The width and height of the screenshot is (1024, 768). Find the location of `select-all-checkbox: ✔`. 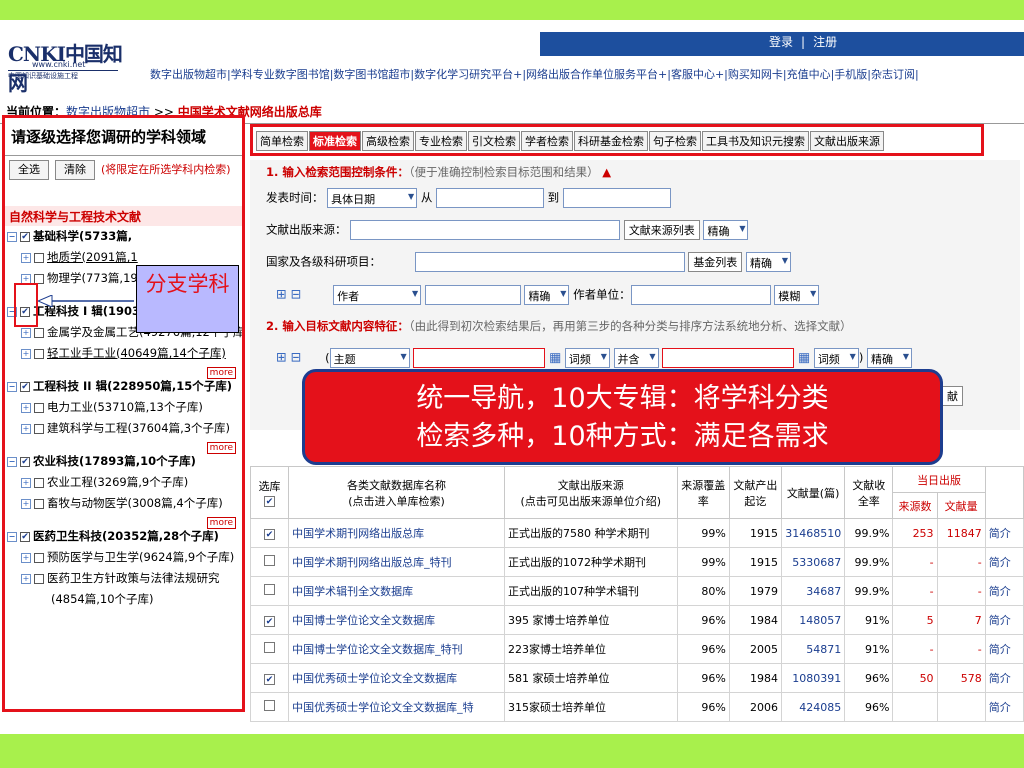

select-all-checkbox: ✔ is located at coordinates (270, 501).